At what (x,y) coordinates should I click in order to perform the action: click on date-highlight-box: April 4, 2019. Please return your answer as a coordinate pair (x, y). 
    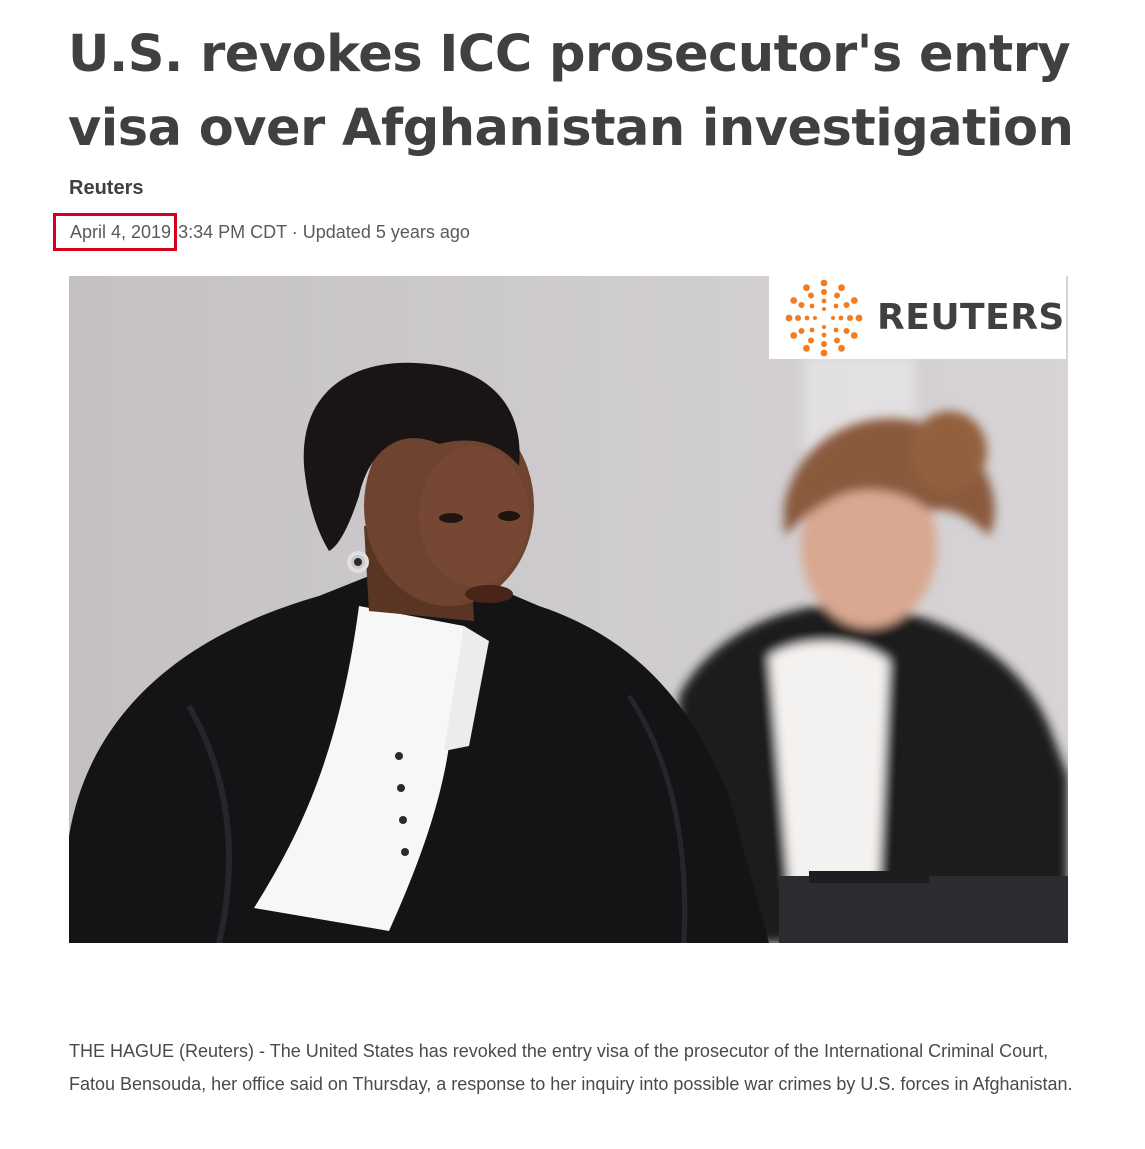
    Looking at the image, I should click on (115, 232).